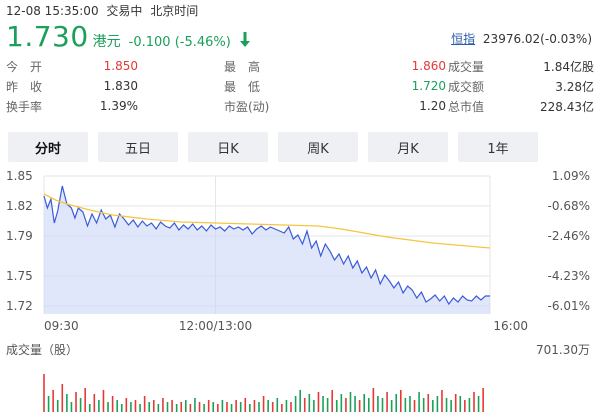  Describe the element at coordinates (466, 86) in the screenshot. I see `stat-label: 成交额` at that location.